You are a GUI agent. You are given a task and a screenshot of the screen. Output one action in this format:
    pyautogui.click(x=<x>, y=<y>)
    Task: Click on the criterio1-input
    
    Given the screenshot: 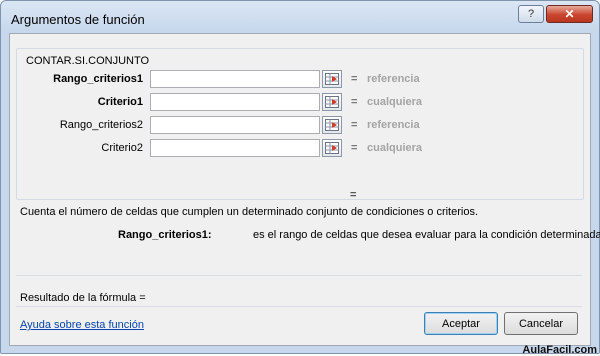 What is the action you would take?
    pyautogui.click(x=235, y=102)
    